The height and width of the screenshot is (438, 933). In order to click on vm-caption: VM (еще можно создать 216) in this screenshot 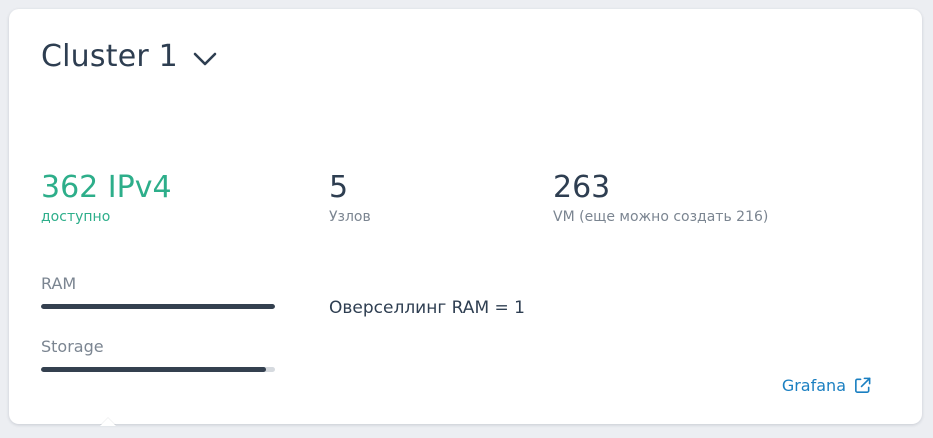, I will do `click(661, 217)`.